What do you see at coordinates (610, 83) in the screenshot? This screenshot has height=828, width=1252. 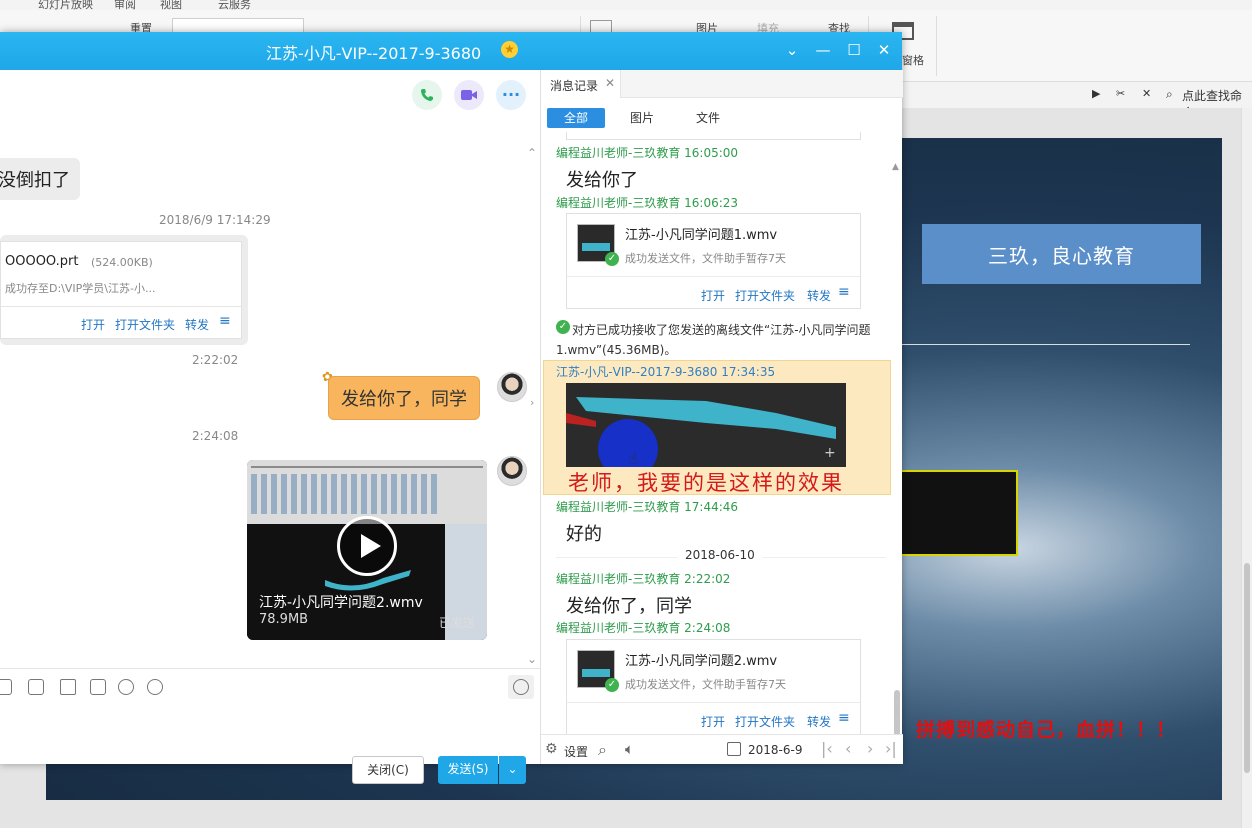 I see `close-tab-icon: ✕` at bounding box center [610, 83].